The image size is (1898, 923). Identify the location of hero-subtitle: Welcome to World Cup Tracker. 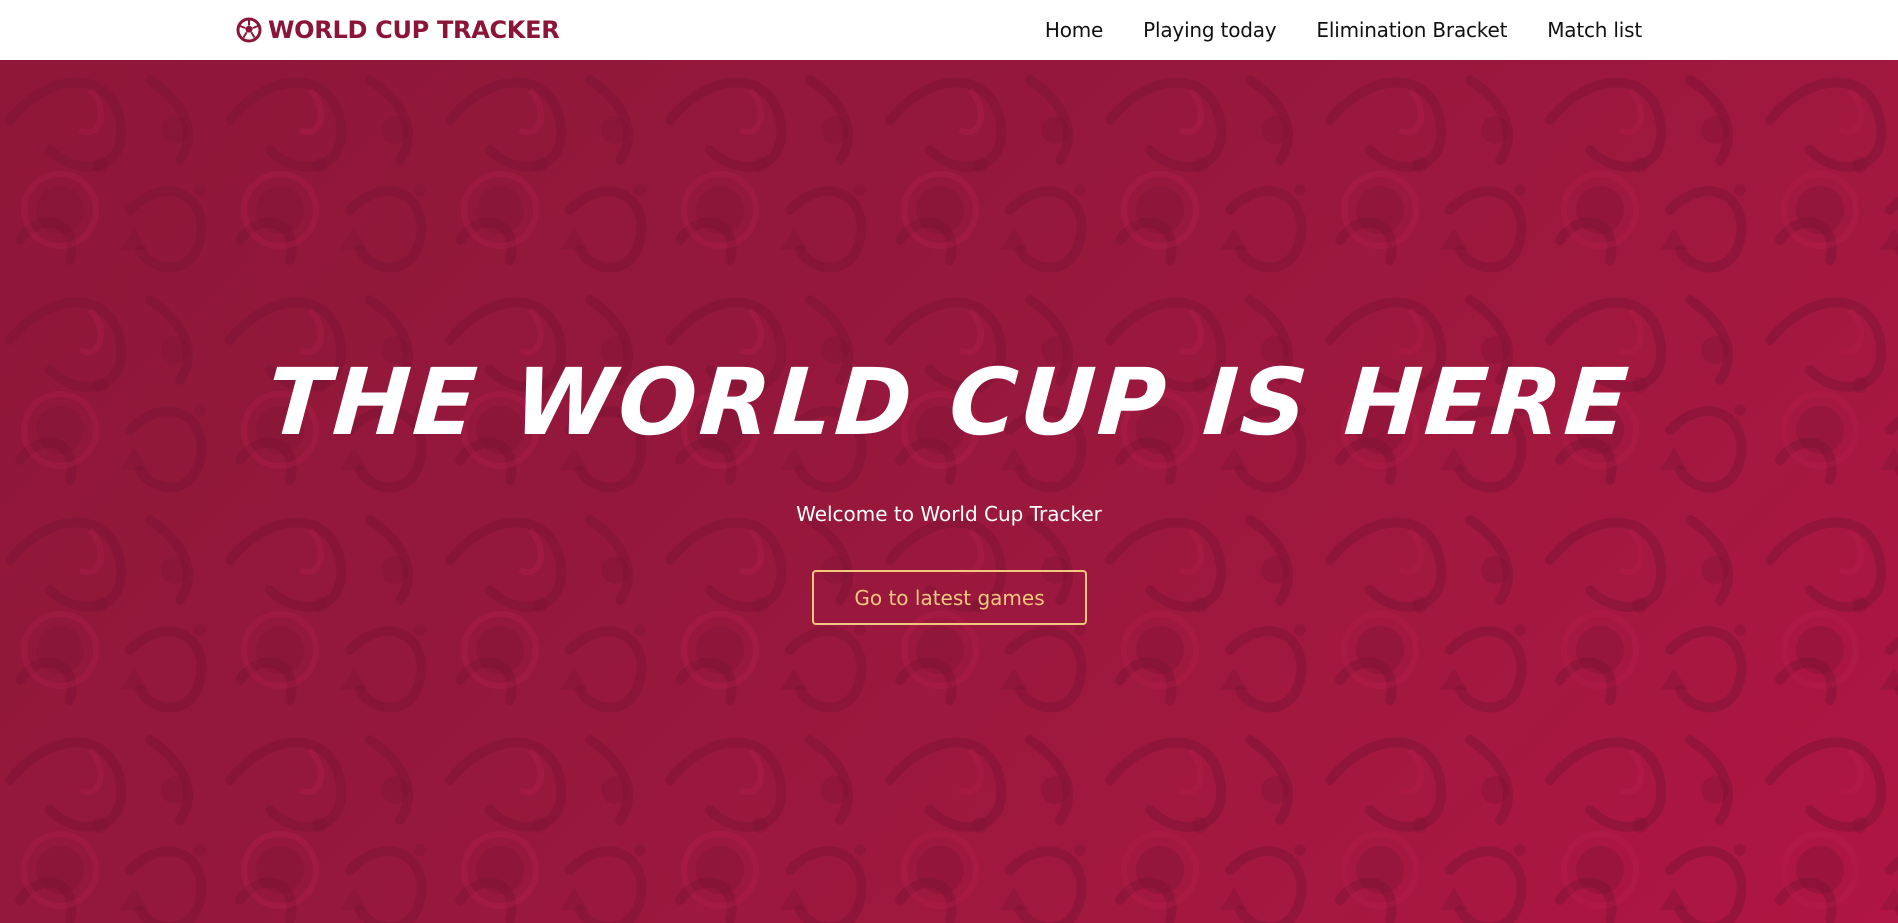
(949, 514).